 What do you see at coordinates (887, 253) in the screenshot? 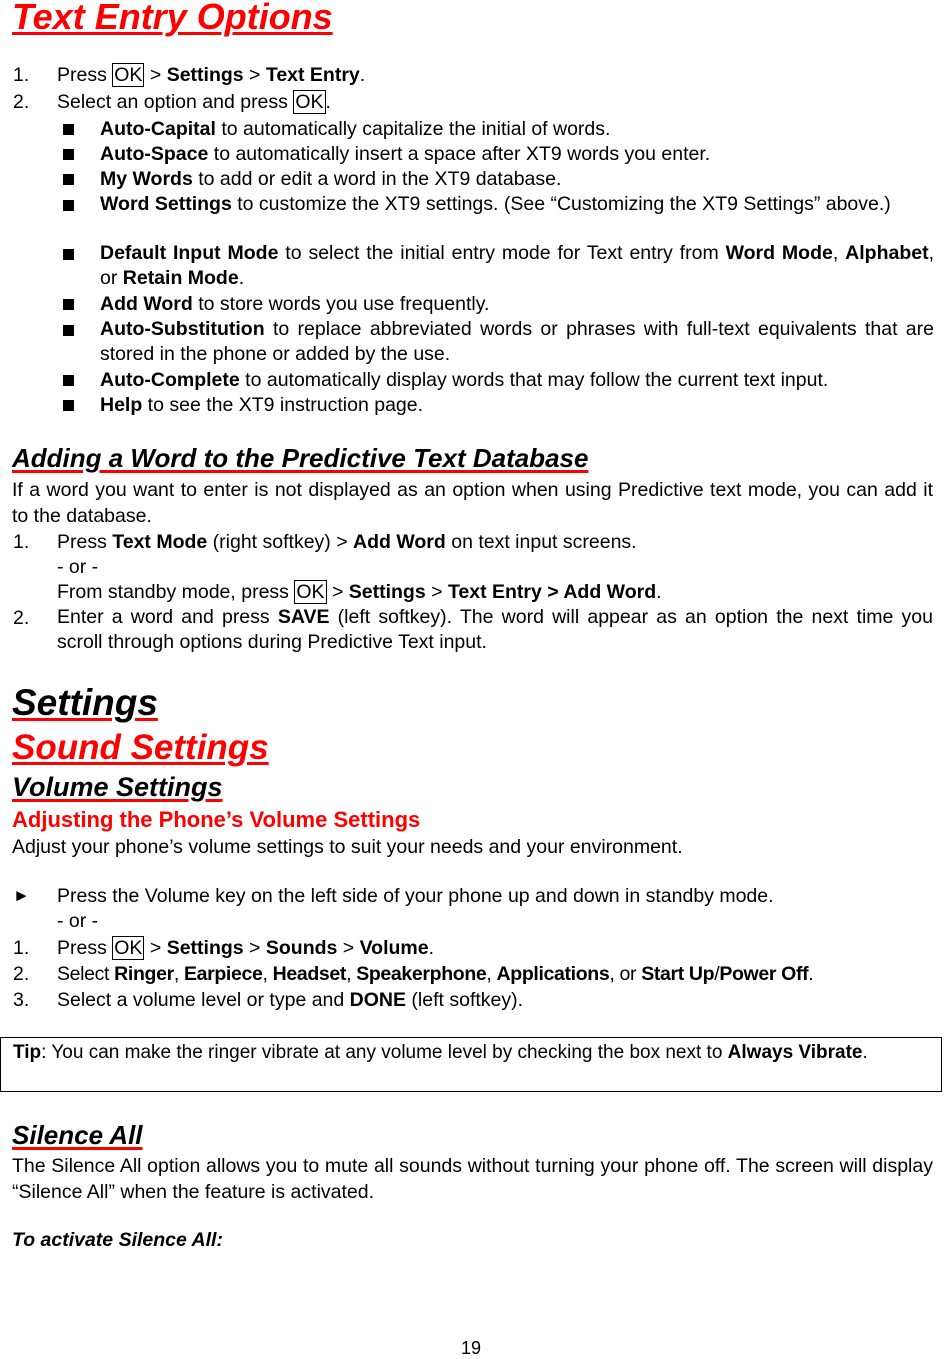
I see `mode-alphabet: Alphabet` at bounding box center [887, 253].